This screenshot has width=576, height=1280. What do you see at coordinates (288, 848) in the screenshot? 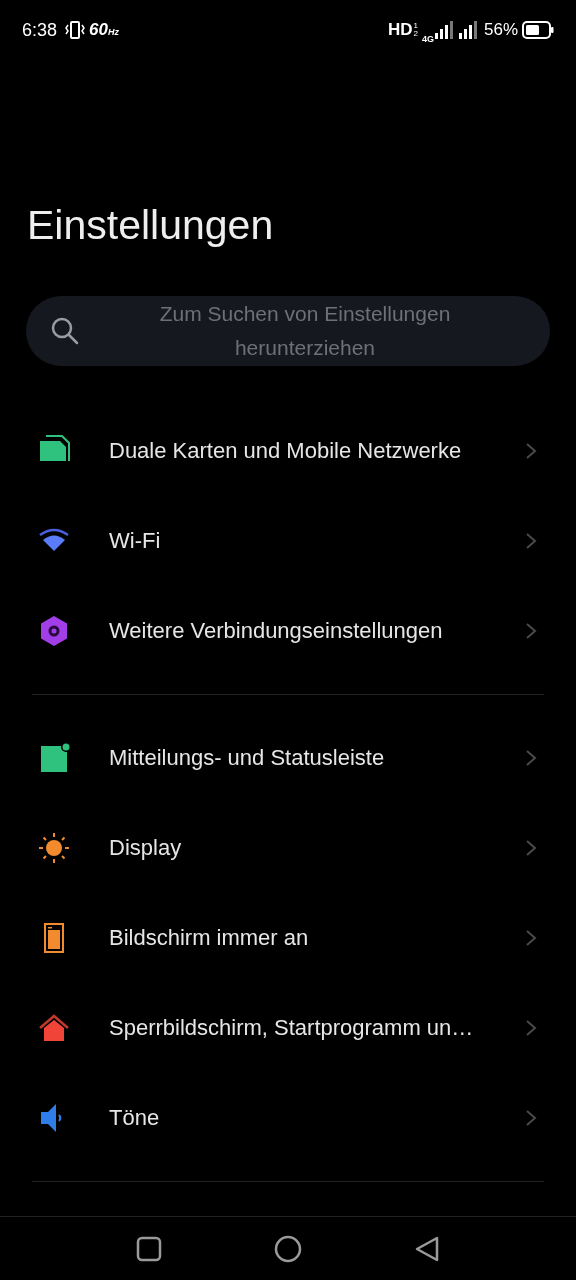
I see `settings-item: Display` at bounding box center [288, 848].